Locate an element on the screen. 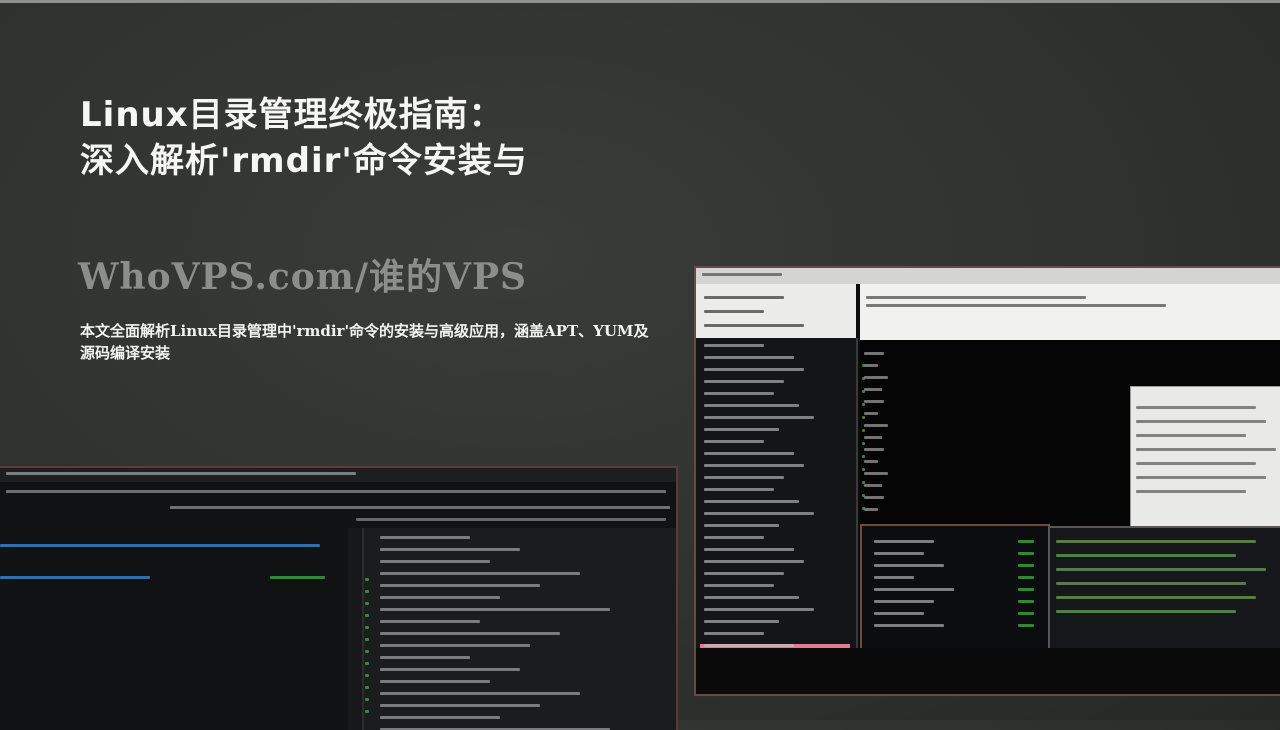 The height and width of the screenshot is (730, 1280). terminal-right-titlebar is located at coordinates (988, 276).